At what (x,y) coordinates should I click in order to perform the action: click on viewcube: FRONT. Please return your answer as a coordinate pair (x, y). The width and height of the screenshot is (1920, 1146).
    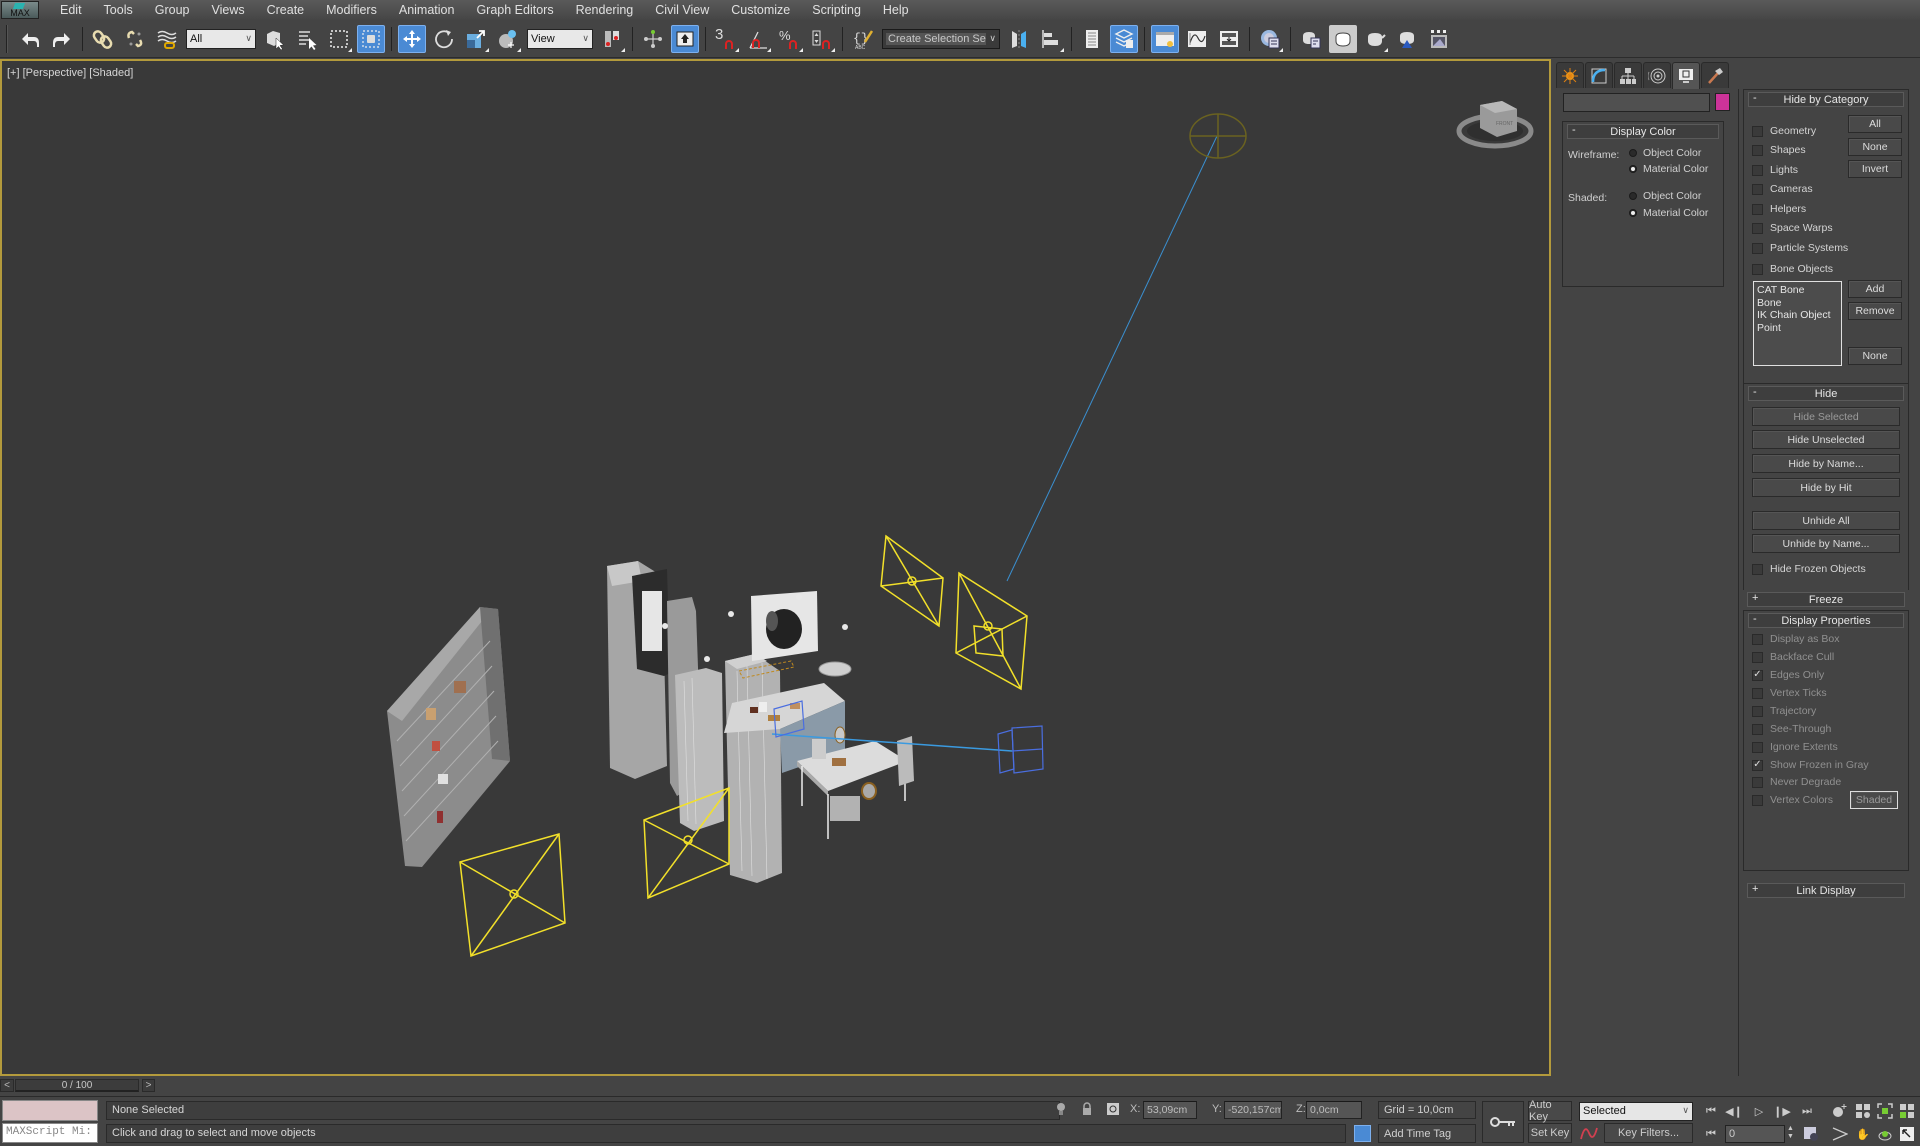
    Looking at the image, I should click on (1495, 125).